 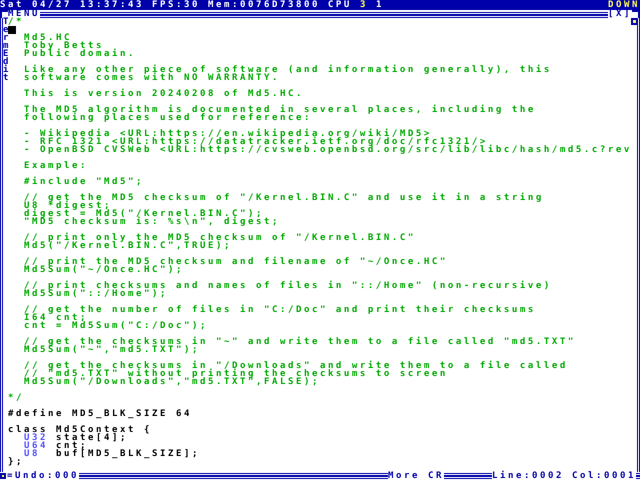 I want to click on code-line: I64 cnt;, so click(x=55, y=318).